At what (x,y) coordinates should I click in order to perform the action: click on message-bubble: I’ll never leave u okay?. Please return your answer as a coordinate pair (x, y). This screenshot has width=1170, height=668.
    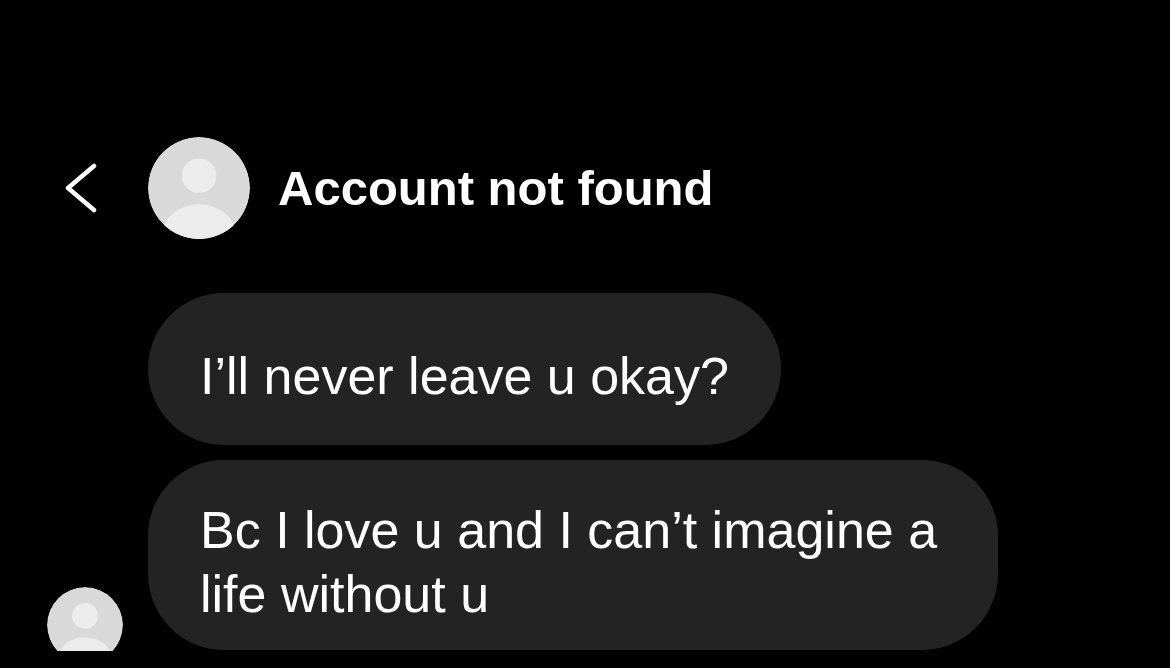
    Looking at the image, I should click on (464, 369).